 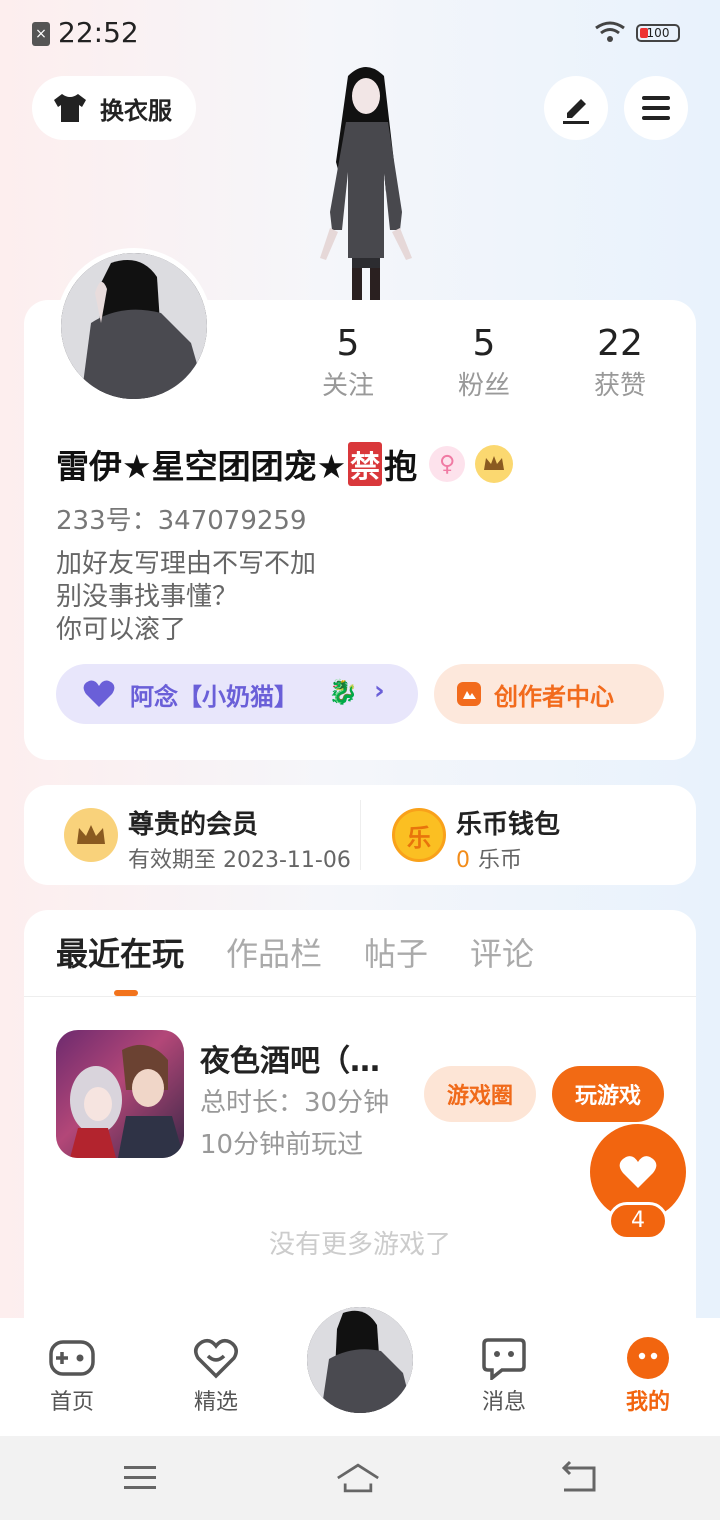 I want to click on wifi-icon, so click(x=610, y=31).